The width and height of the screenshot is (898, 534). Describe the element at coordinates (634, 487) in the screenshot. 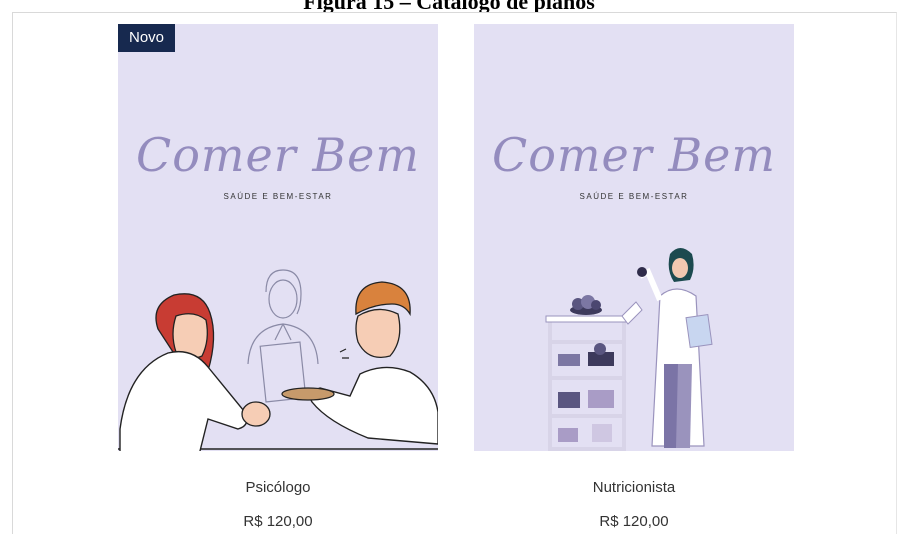

I see `product-name: Nutricionista` at that location.